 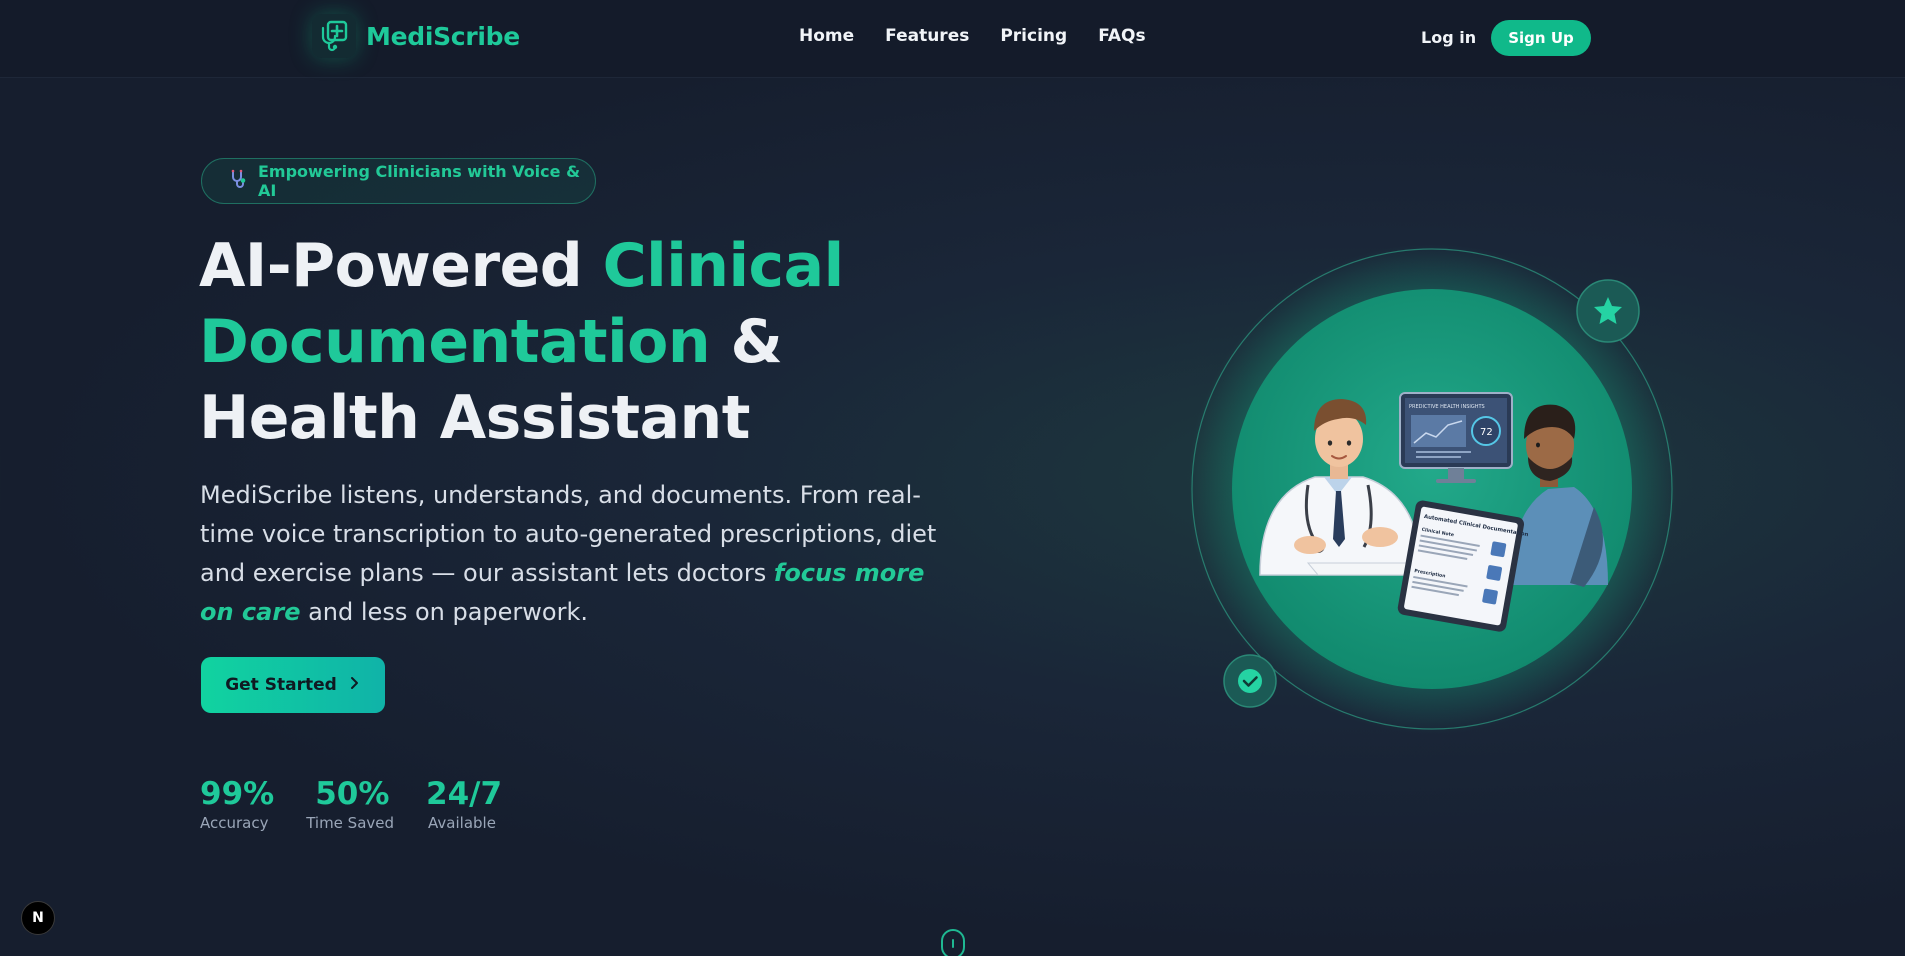 What do you see at coordinates (1541, 38) in the screenshot?
I see `signup-button: Sign Up` at bounding box center [1541, 38].